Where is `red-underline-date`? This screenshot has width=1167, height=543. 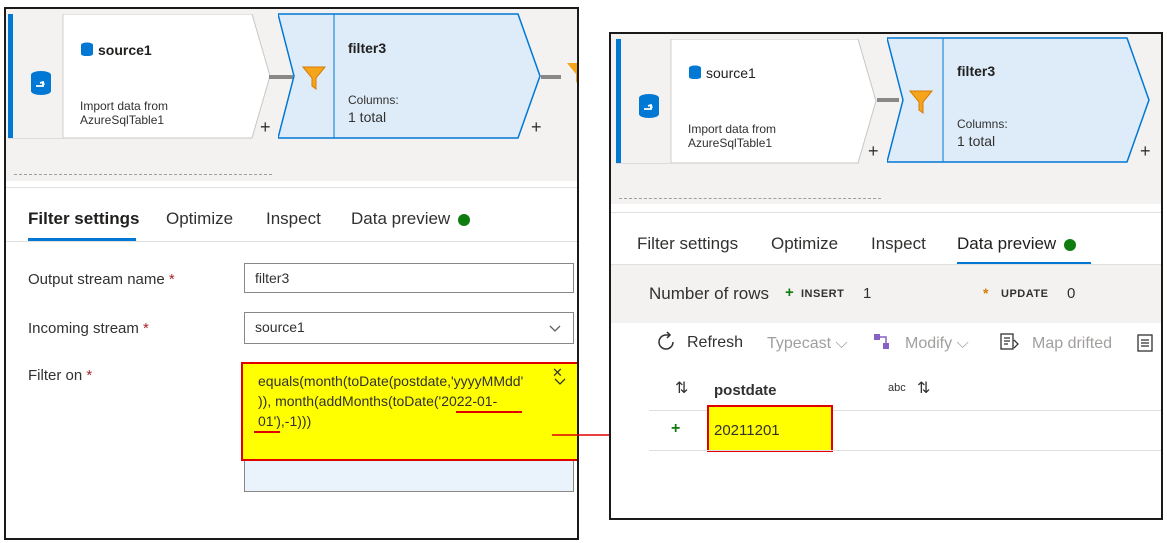 red-underline-date is located at coordinates (489, 412).